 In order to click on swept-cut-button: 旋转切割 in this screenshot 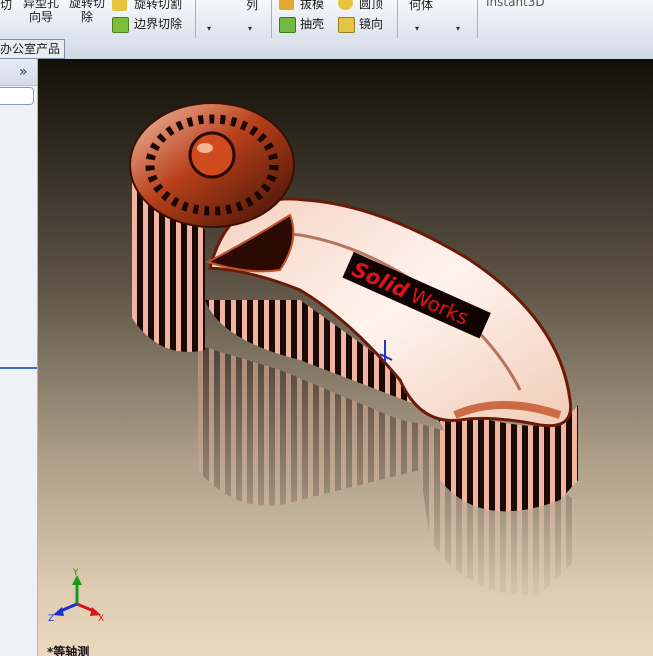, I will do `click(158, 5)`.